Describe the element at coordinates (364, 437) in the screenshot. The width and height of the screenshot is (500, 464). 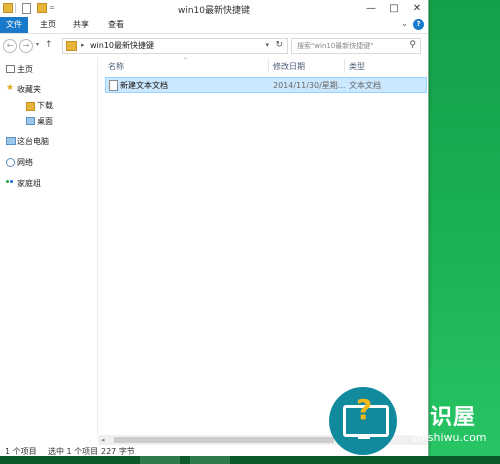
I see `monitor-stand` at that location.